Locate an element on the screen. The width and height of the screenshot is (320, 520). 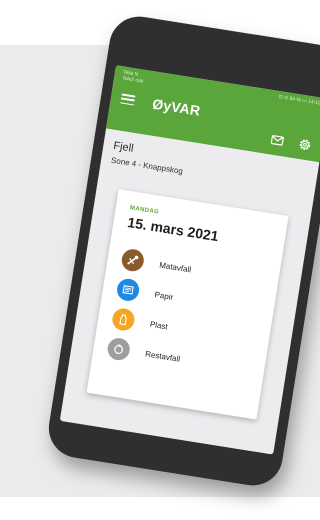
plastic-icon is located at coordinates (123, 319).